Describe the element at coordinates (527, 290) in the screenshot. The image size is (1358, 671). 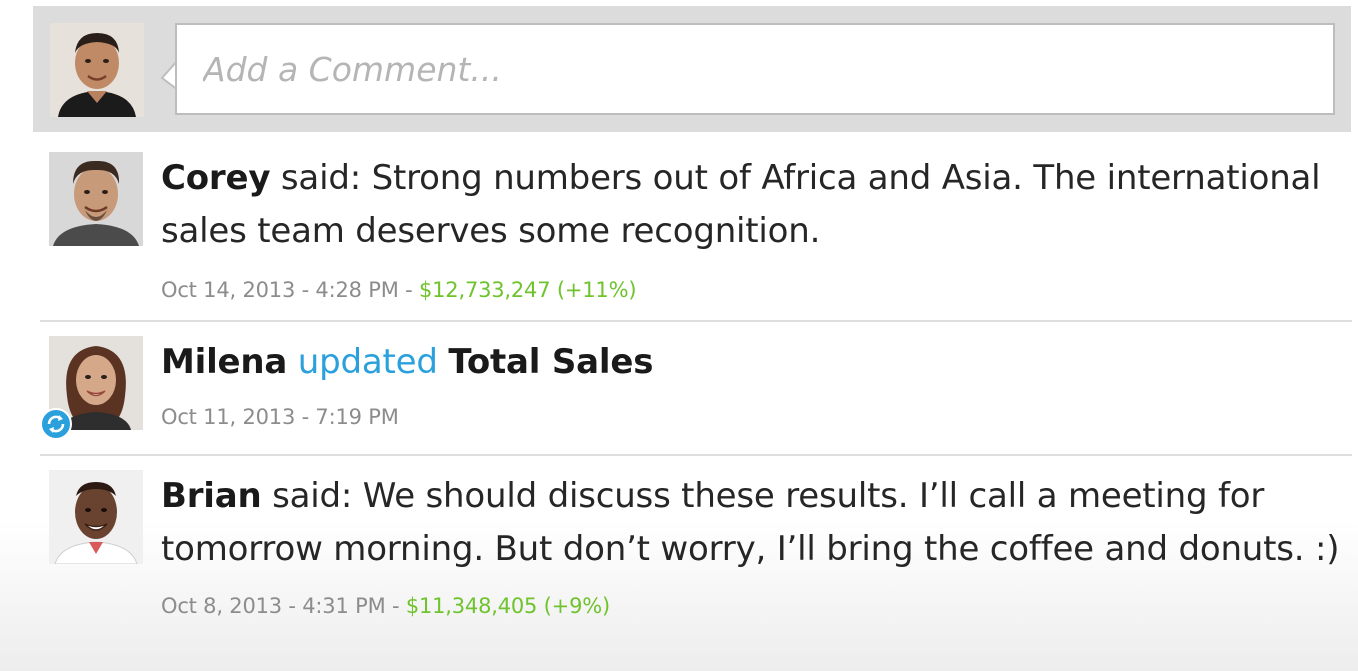
I see `metric-value: $12,733,247 (+11%)` at that location.